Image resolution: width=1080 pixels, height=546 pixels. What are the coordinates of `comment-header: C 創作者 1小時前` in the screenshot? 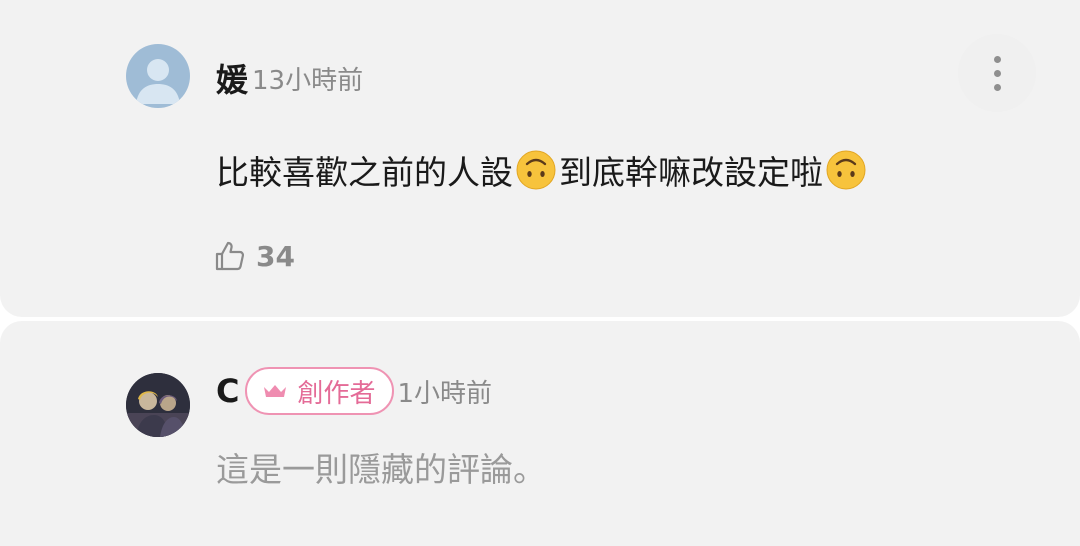 It's located at (354, 391).